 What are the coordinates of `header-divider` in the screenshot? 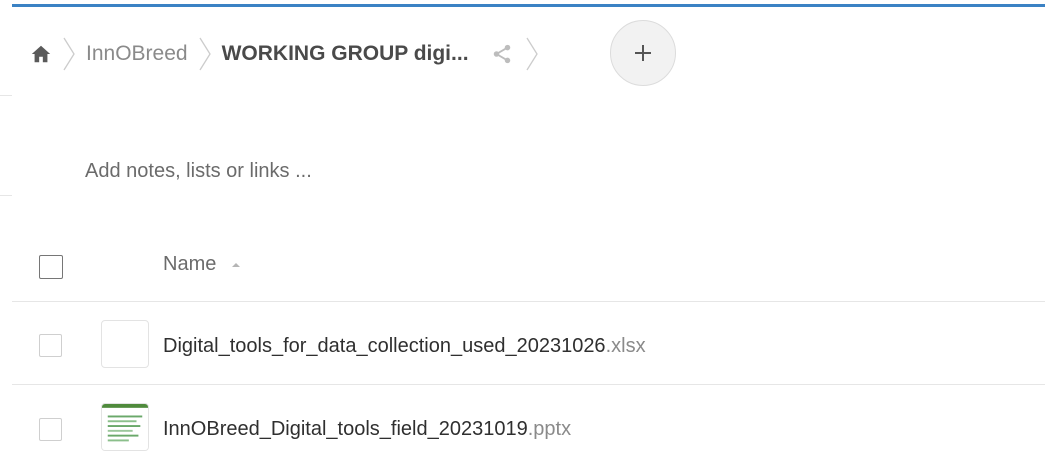 It's located at (528, 301).